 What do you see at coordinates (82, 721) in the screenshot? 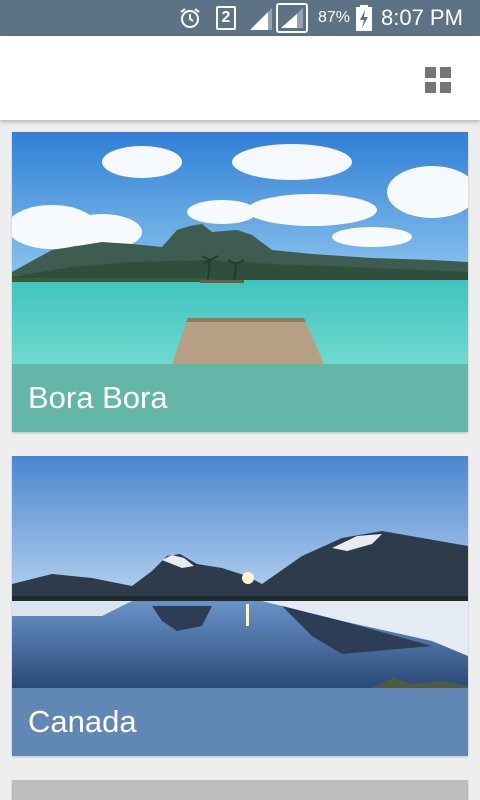
I see `place-name: Canada` at bounding box center [82, 721].